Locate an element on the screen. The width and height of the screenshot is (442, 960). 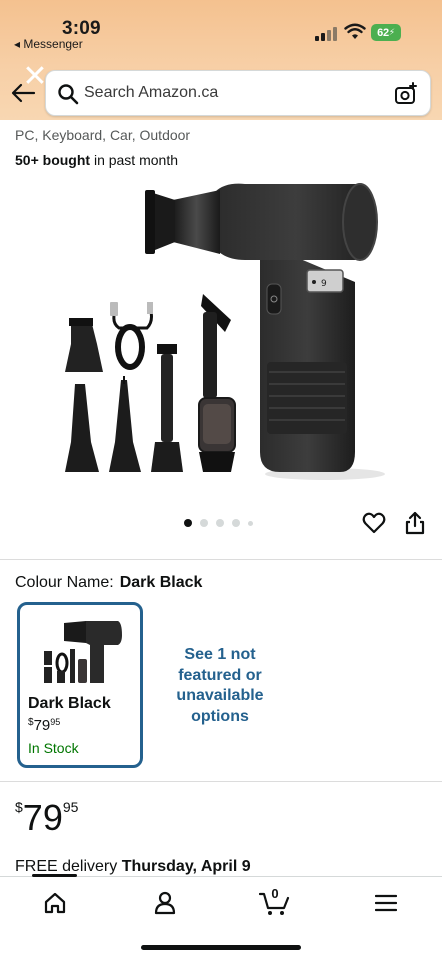
battery-level: 62 is located at coordinates (383, 32).